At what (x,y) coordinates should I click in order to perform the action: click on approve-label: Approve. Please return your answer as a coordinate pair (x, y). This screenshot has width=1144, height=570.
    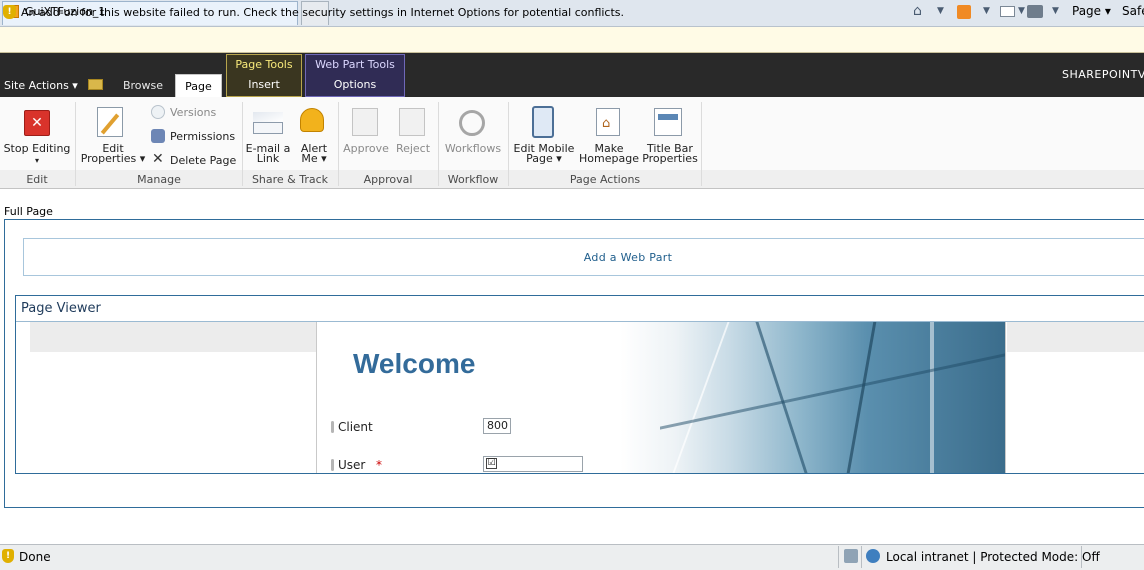
    Looking at the image, I should click on (366, 148).